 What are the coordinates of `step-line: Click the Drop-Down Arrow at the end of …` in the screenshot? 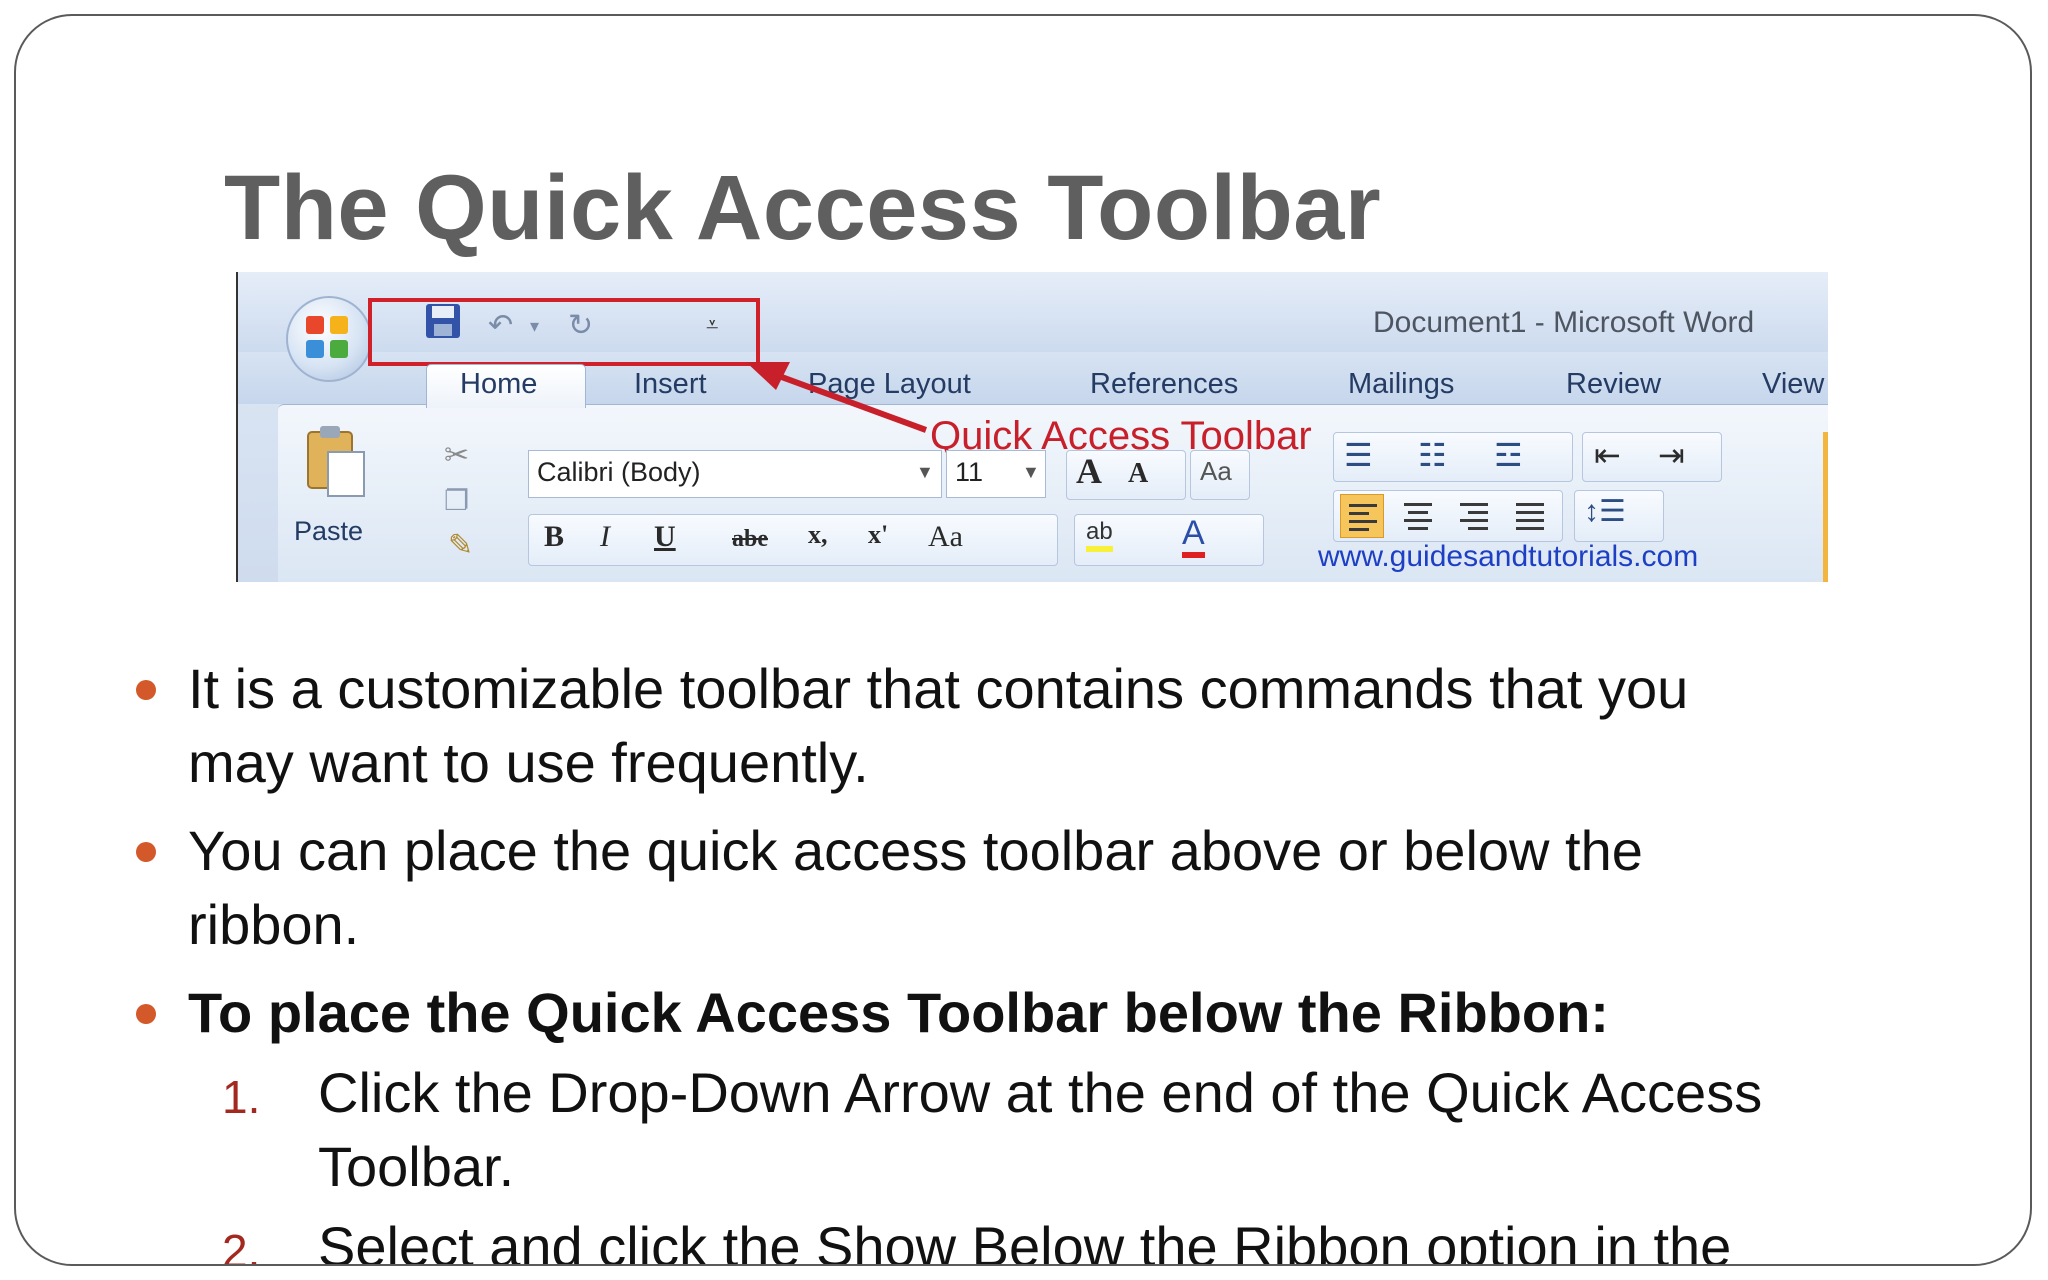 It's located at (1040, 1092).